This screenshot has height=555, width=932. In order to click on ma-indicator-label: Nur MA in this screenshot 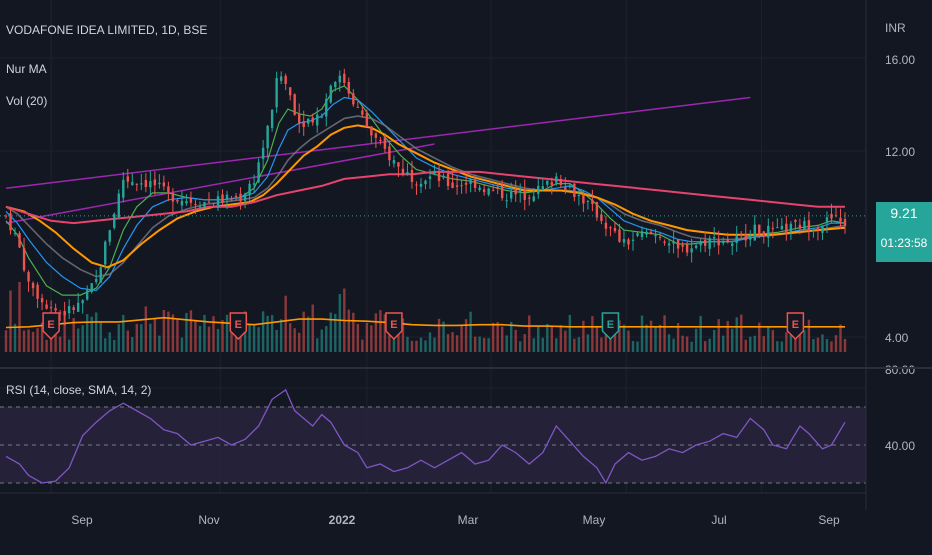, I will do `click(26, 69)`.